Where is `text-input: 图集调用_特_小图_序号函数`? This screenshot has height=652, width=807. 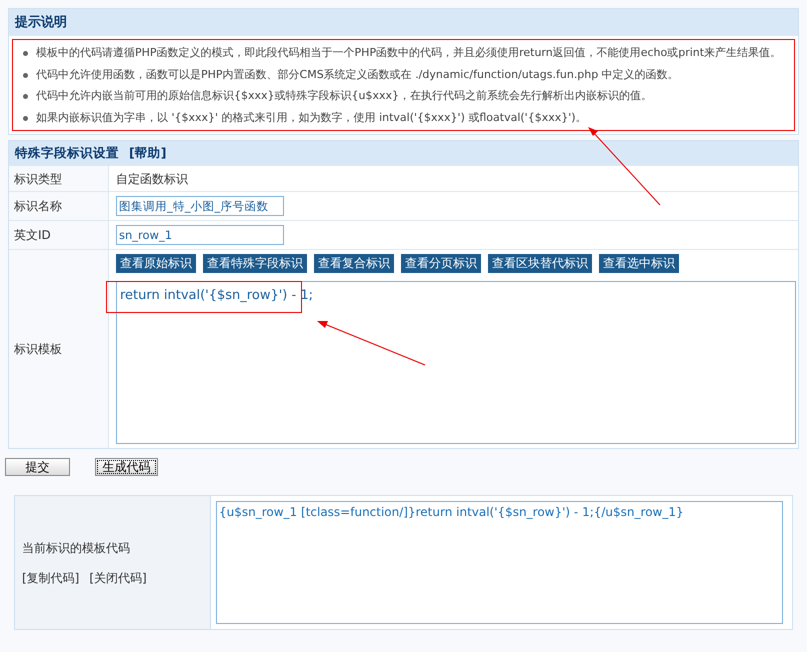
text-input: 图集调用_特_小图_序号函数 is located at coordinates (200, 206).